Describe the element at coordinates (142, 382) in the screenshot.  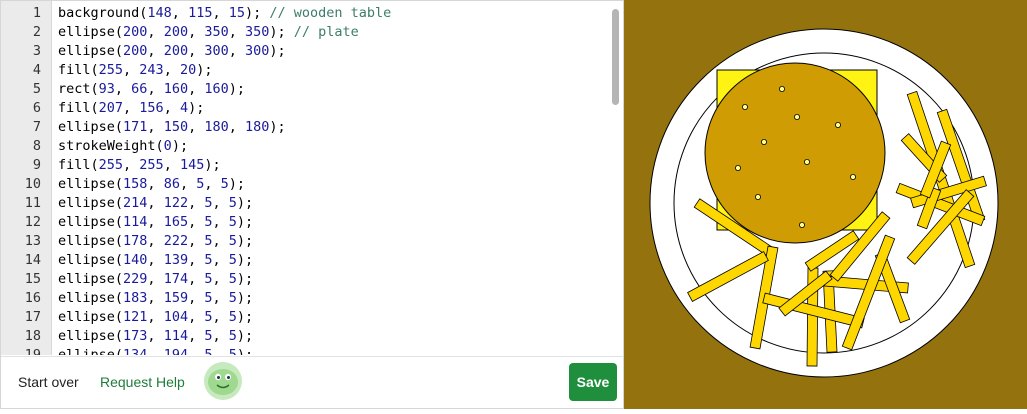
I see `request-help-link: Request Help` at that location.